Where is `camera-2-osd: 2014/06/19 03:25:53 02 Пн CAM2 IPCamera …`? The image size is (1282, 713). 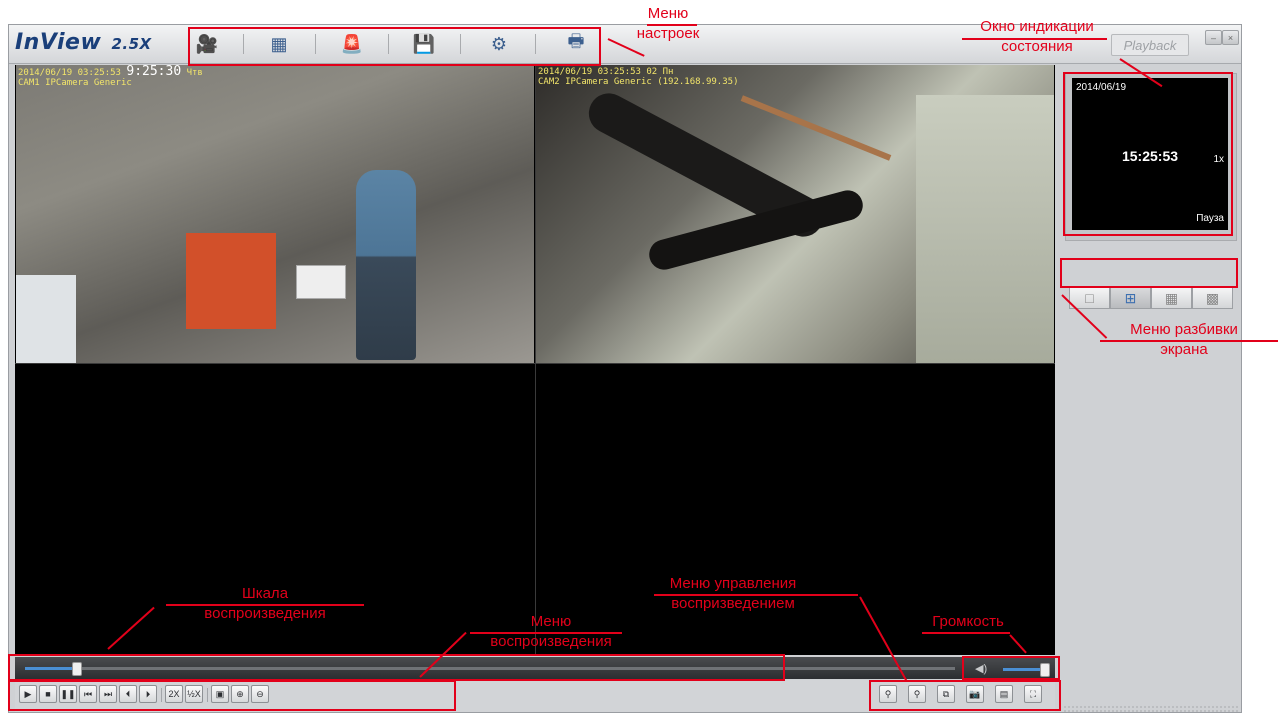
camera-2-osd: 2014/06/19 03:25:53 02 Пн CAM2 IPCamera … is located at coordinates (638, 77).